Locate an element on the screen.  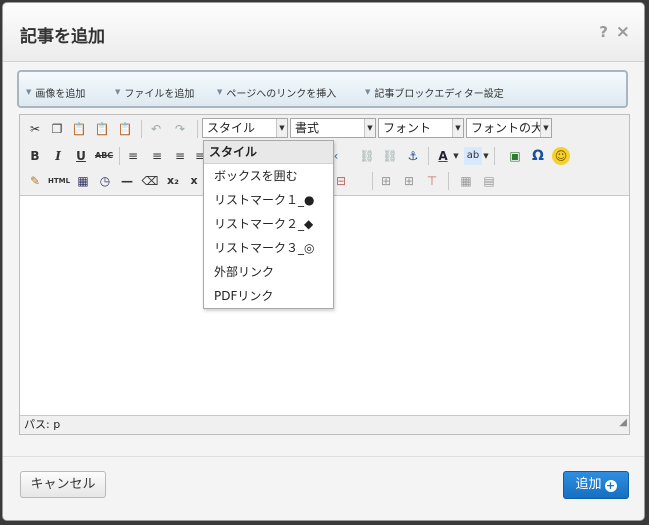
style-menu-item: リストマーク３_◎ is located at coordinates (268, 248).